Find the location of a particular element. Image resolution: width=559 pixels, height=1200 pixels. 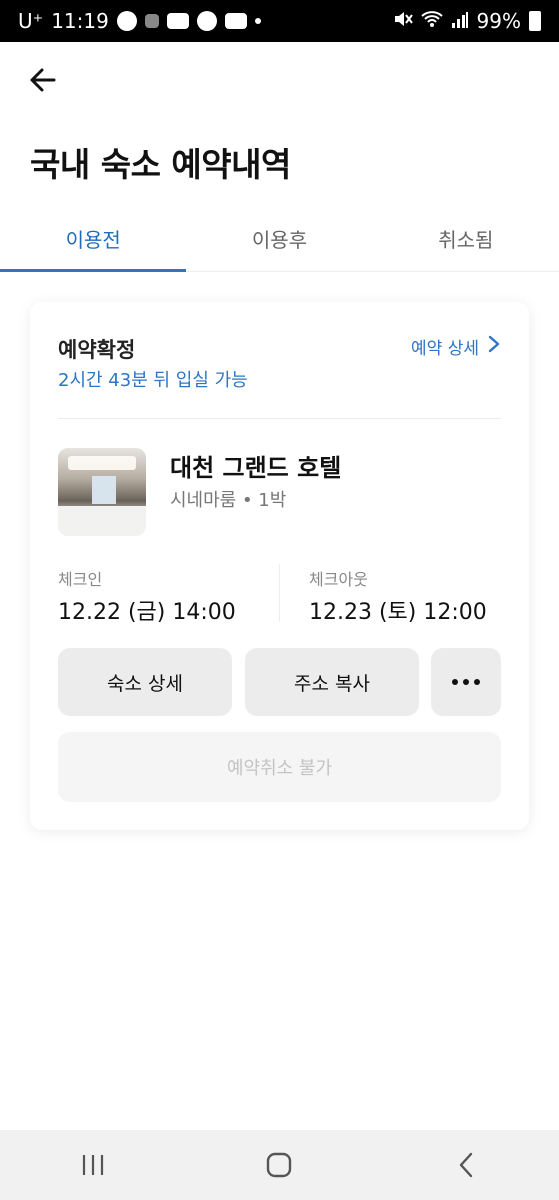

app-icon is located at coordinates (151, 21).